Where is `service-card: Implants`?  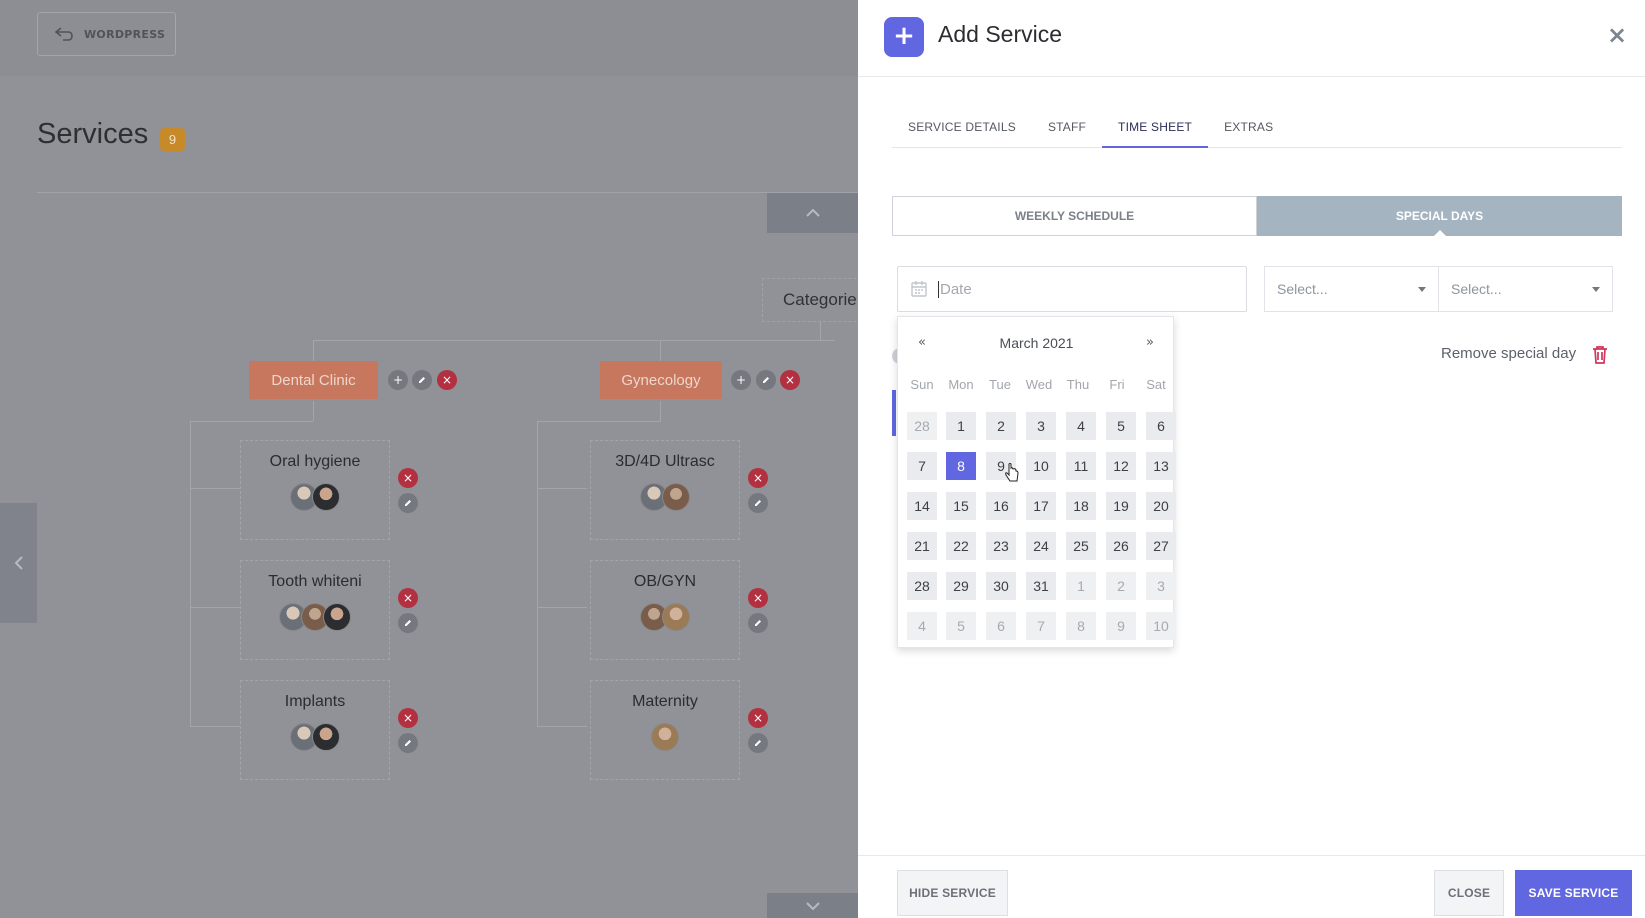 service-card: Implants is located at coordinates (315, 730).